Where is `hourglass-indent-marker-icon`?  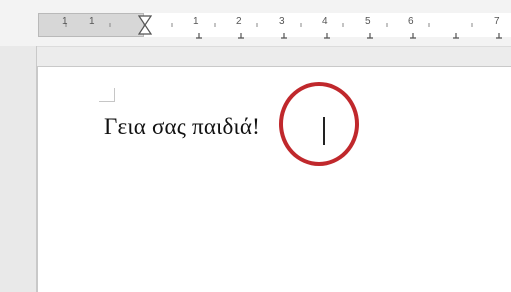
hourglass-indent-marker-icon is located at coordinates (145, 25).